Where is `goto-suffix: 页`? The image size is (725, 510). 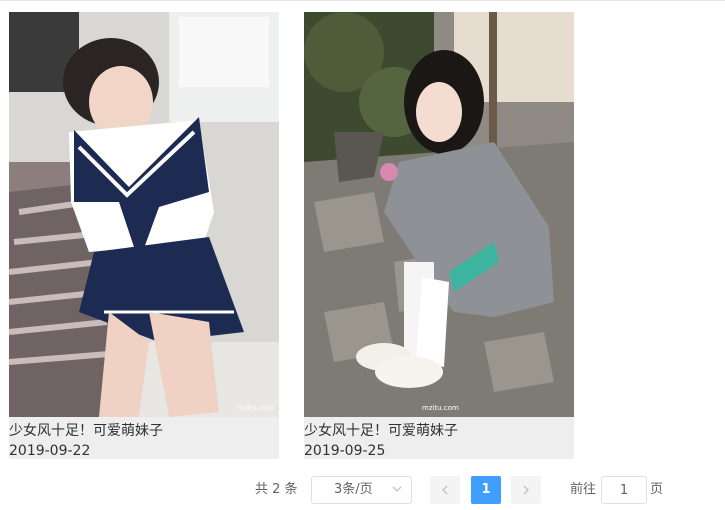 goto-suffix: 页 is located at coordinates (657, 489).